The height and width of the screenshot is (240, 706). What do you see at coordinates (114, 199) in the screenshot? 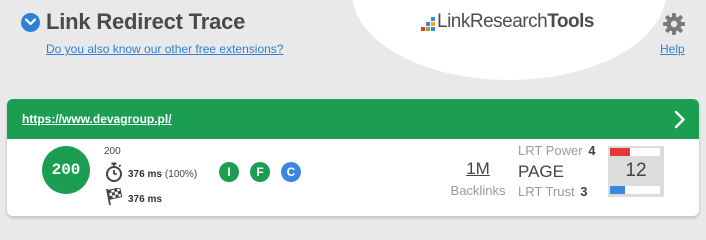
I see `checkered-flag-icon` at bounding box center [114, 199].